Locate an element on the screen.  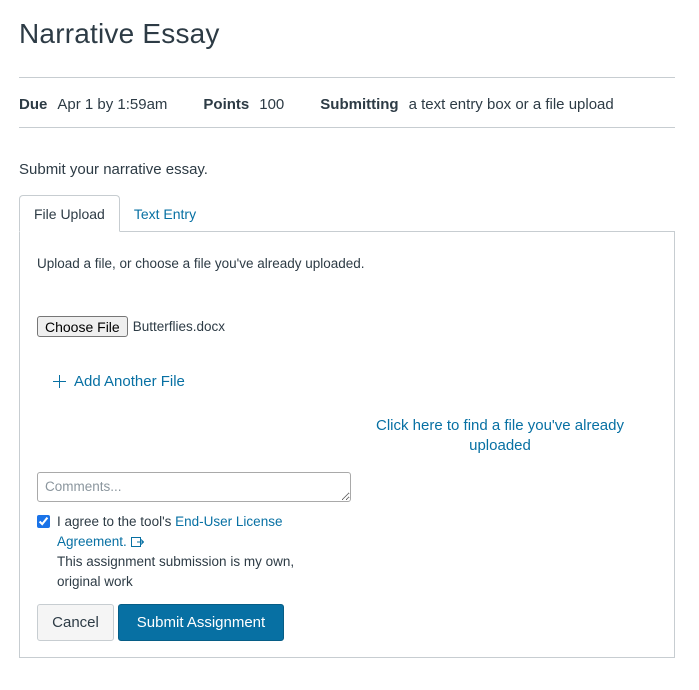
external-link-icon is located at coordinates (137, 542).